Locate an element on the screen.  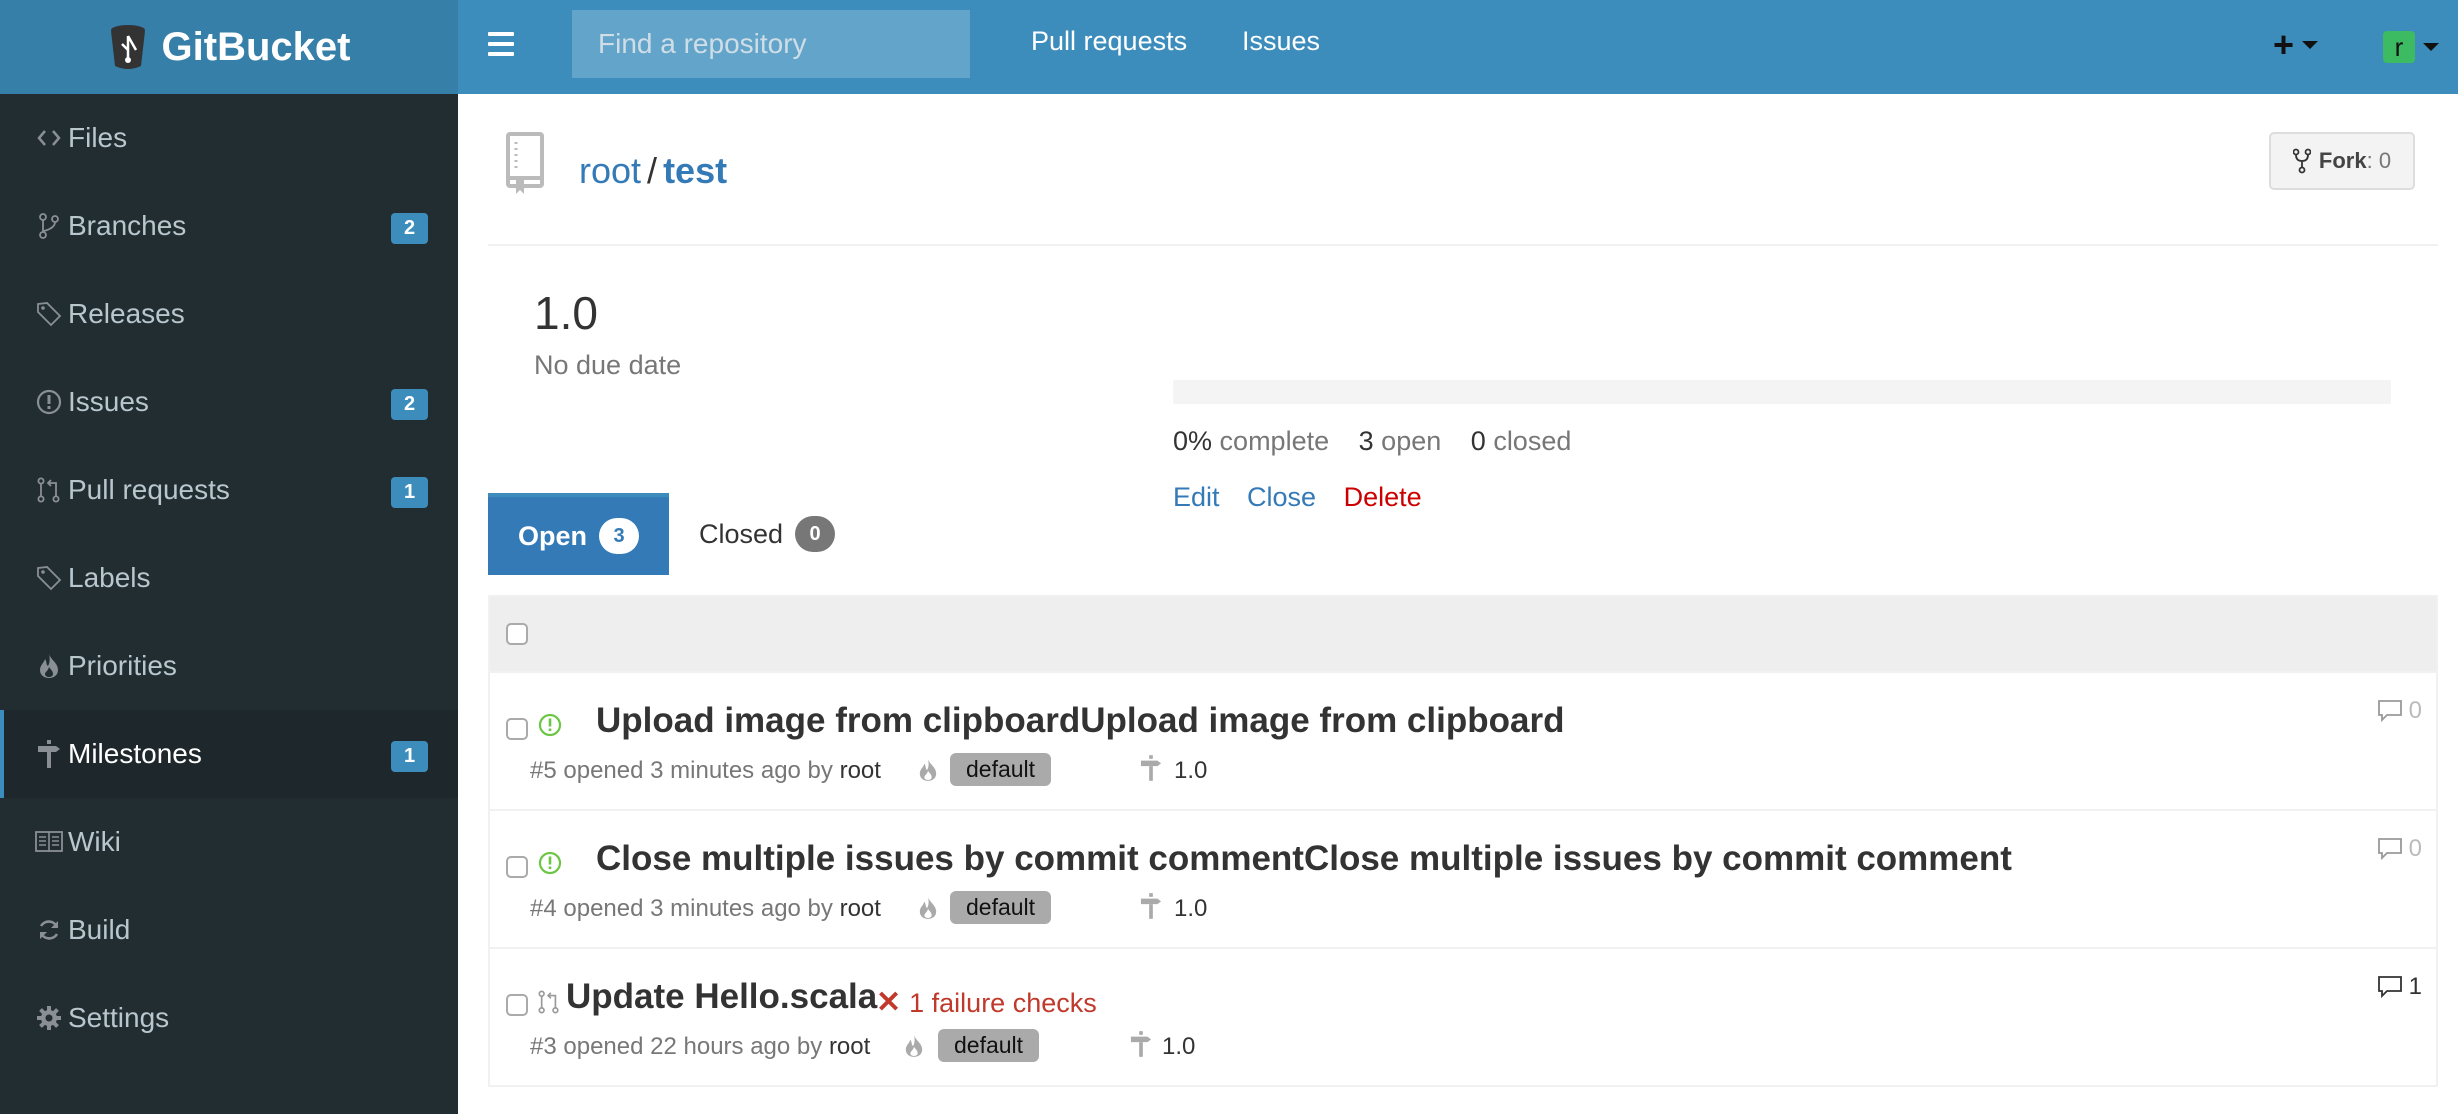
issue-state-tabs: Open 3 Closed 0 is located at coordinates (676, 534).